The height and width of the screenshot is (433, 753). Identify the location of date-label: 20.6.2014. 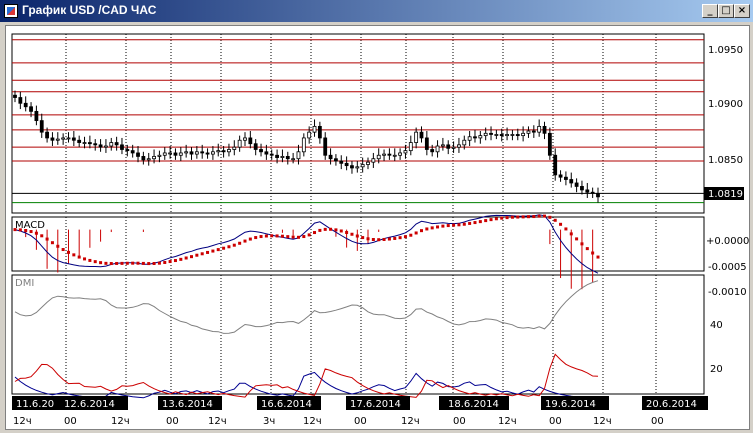
(671, 404).